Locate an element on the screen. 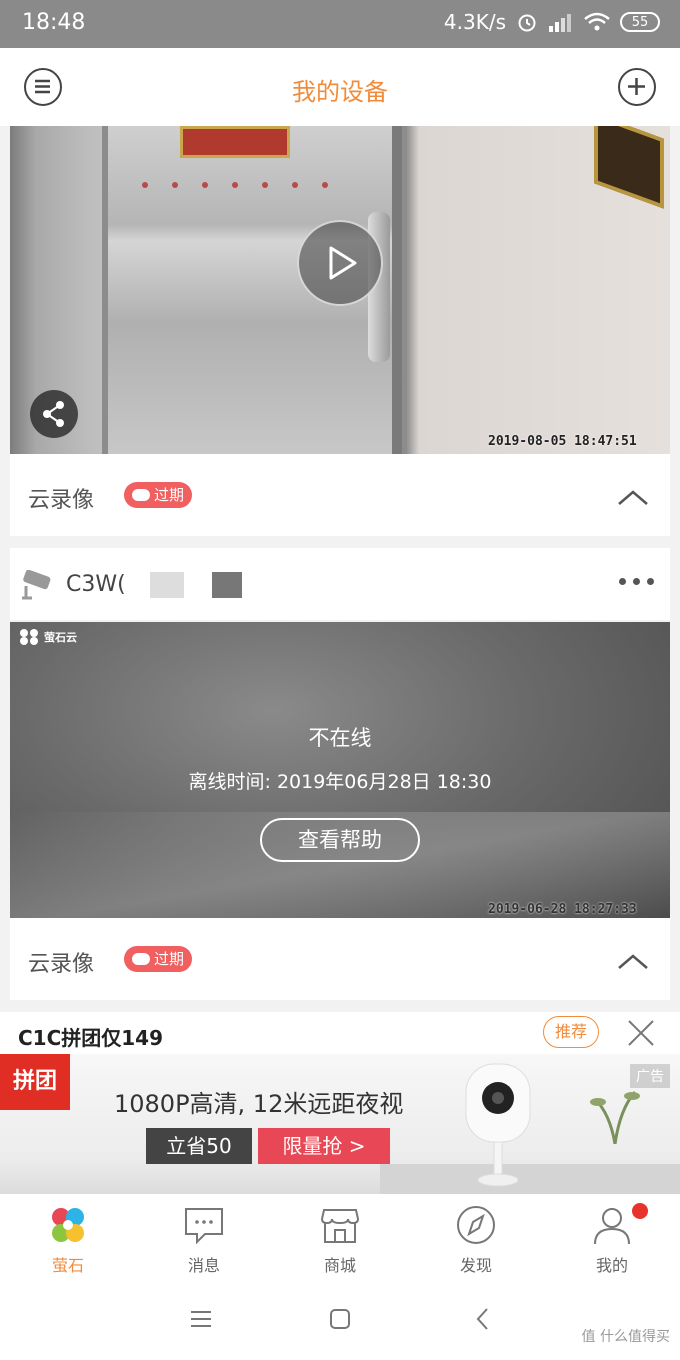 The height and width of the screenshot is (1360, 680). close-ad-icon is located at coordinates (641, 1033).